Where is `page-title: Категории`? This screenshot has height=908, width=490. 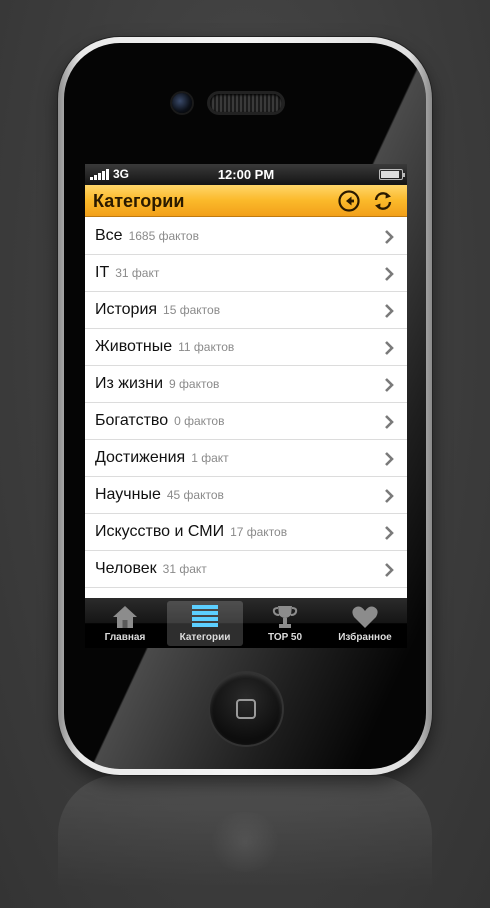 page-title: Категории is located at coordinates (139, 201).